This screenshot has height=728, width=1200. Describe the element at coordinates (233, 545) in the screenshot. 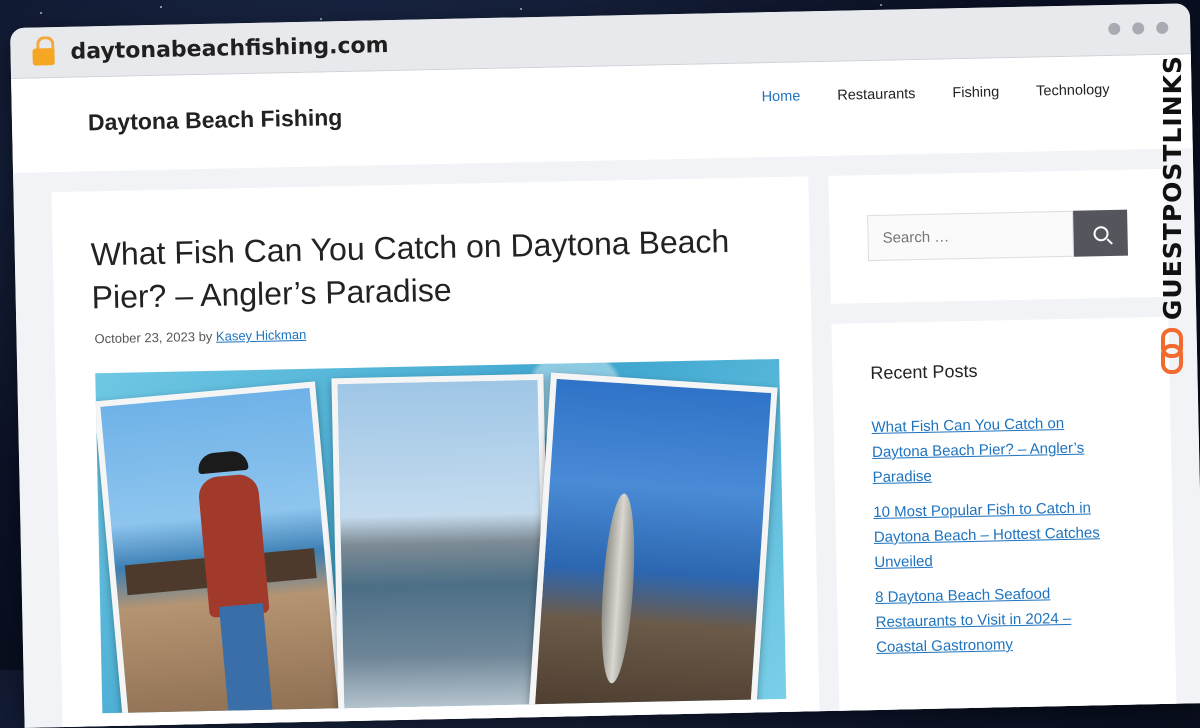

I see `fisherman-body` at that location.